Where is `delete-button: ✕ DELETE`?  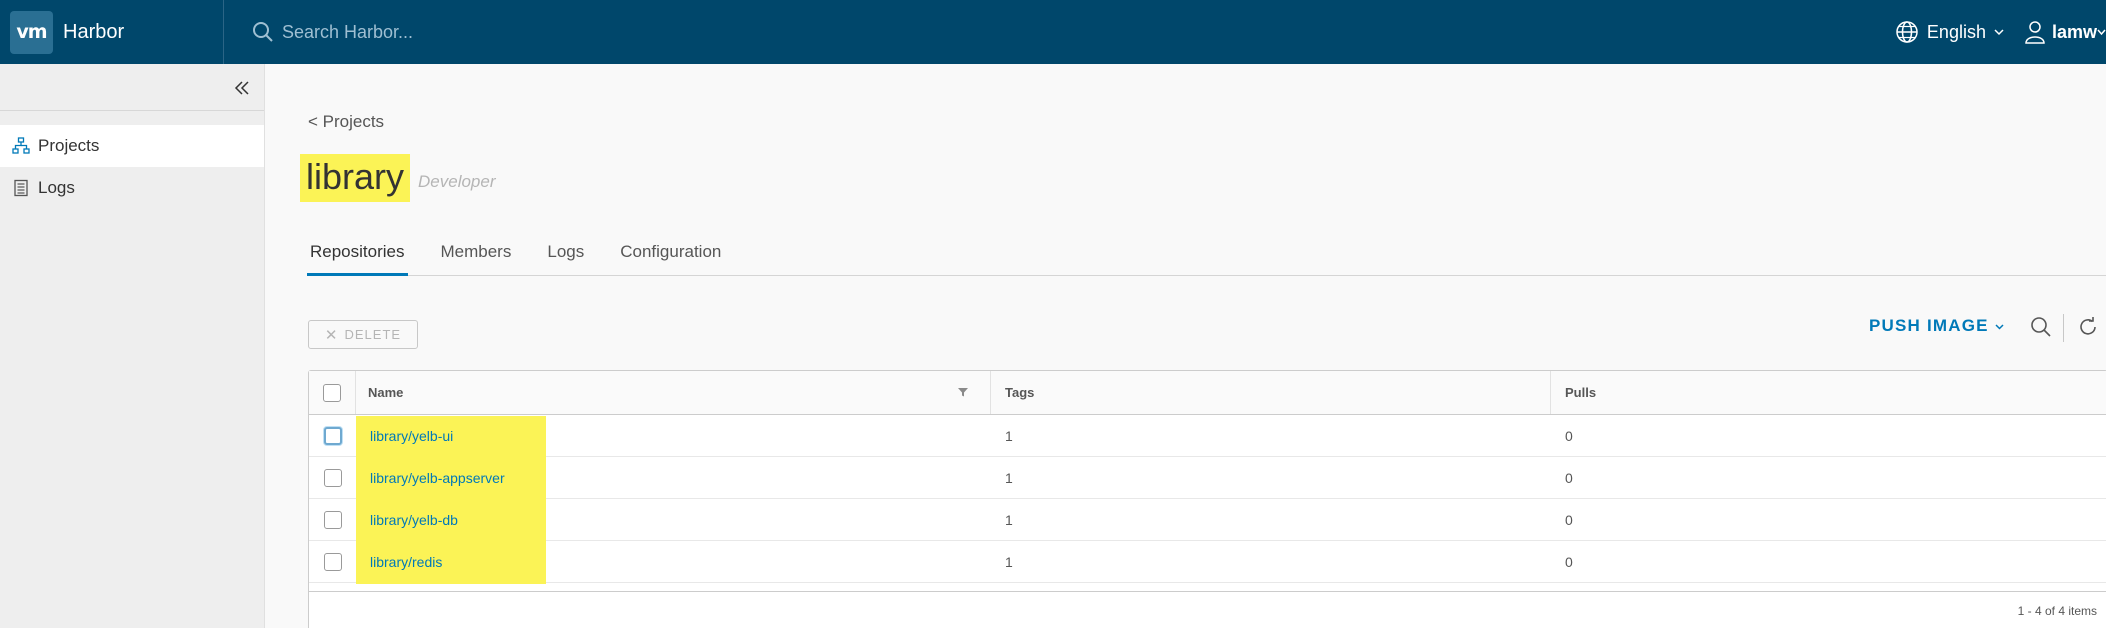
delete-button: ✕ DELETE is located at coordinates (363, 334).